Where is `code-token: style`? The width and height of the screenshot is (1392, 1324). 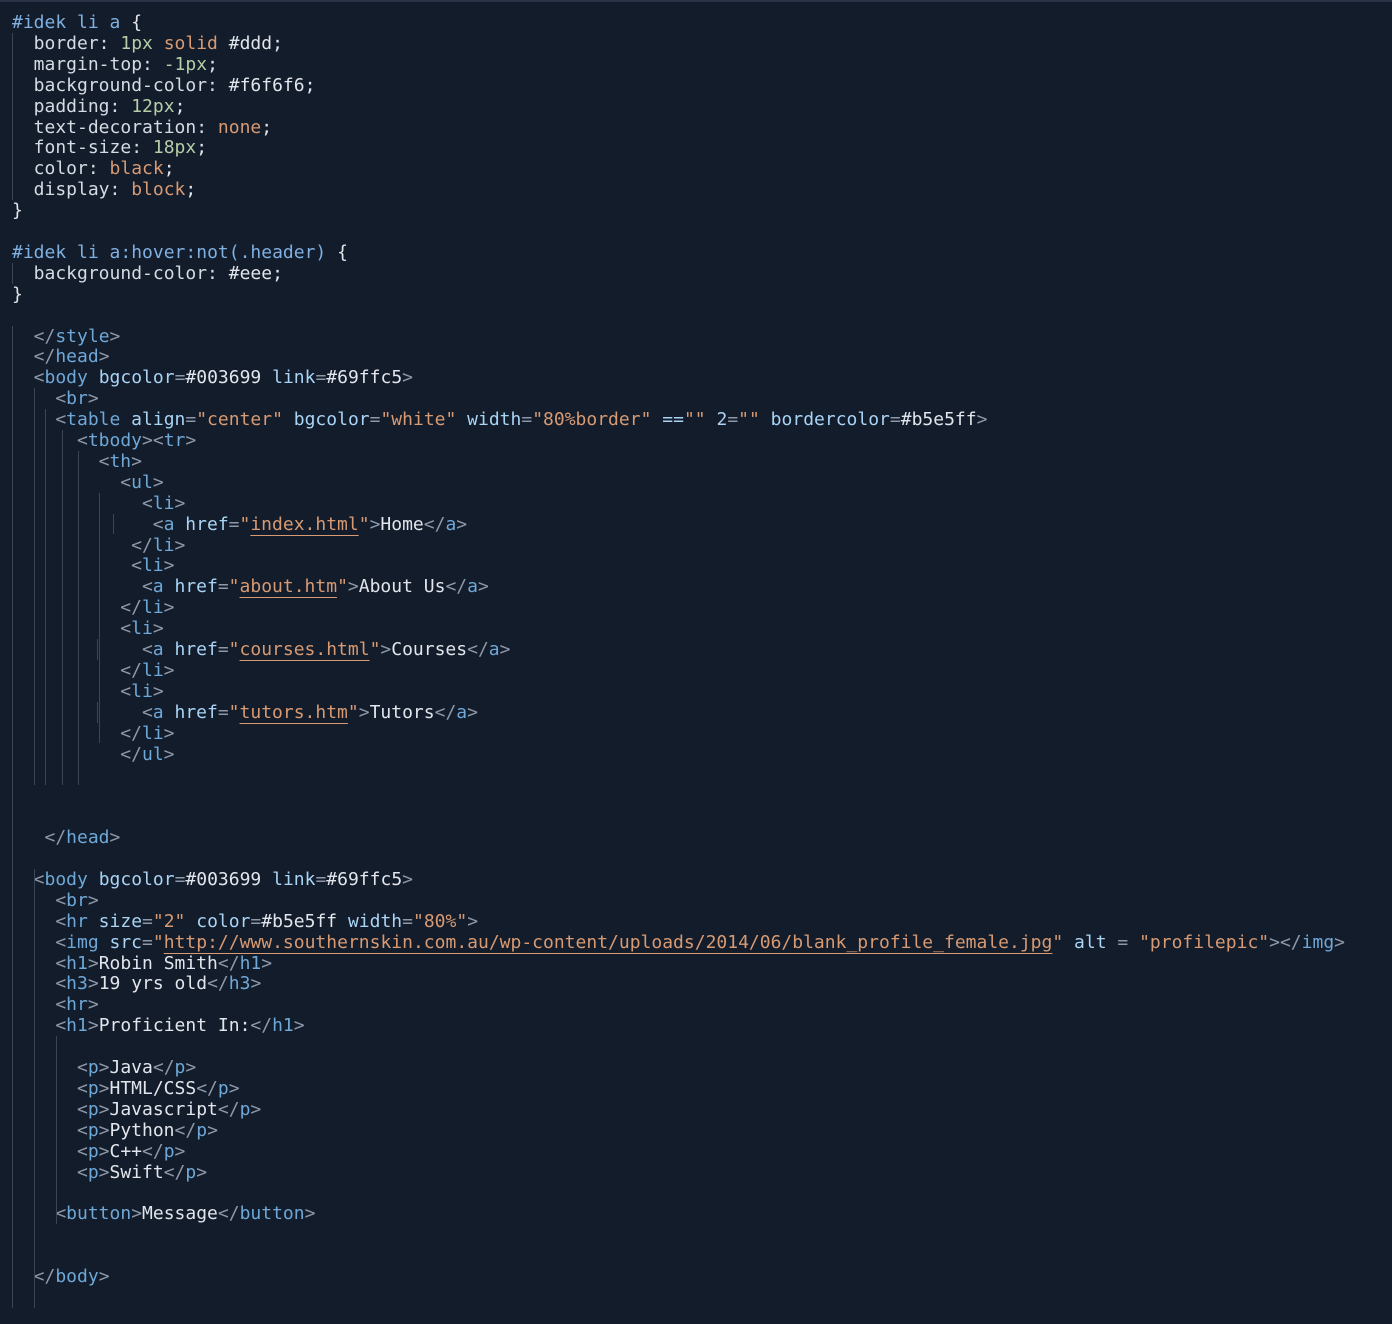
code-token: style is located at coordinates (82, 336).